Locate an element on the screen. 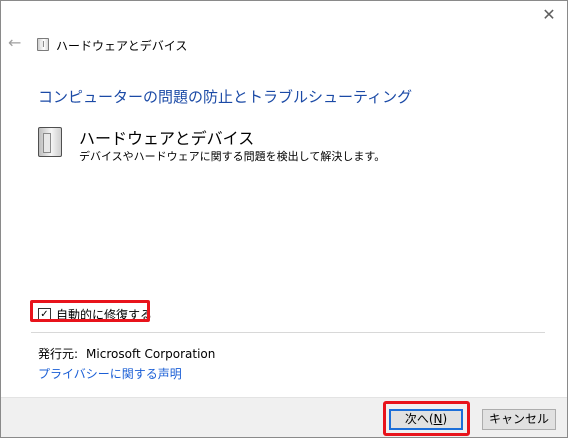 This screenshot has width=568, height=438. highlight-next-button is located at coordinates (426, 418).